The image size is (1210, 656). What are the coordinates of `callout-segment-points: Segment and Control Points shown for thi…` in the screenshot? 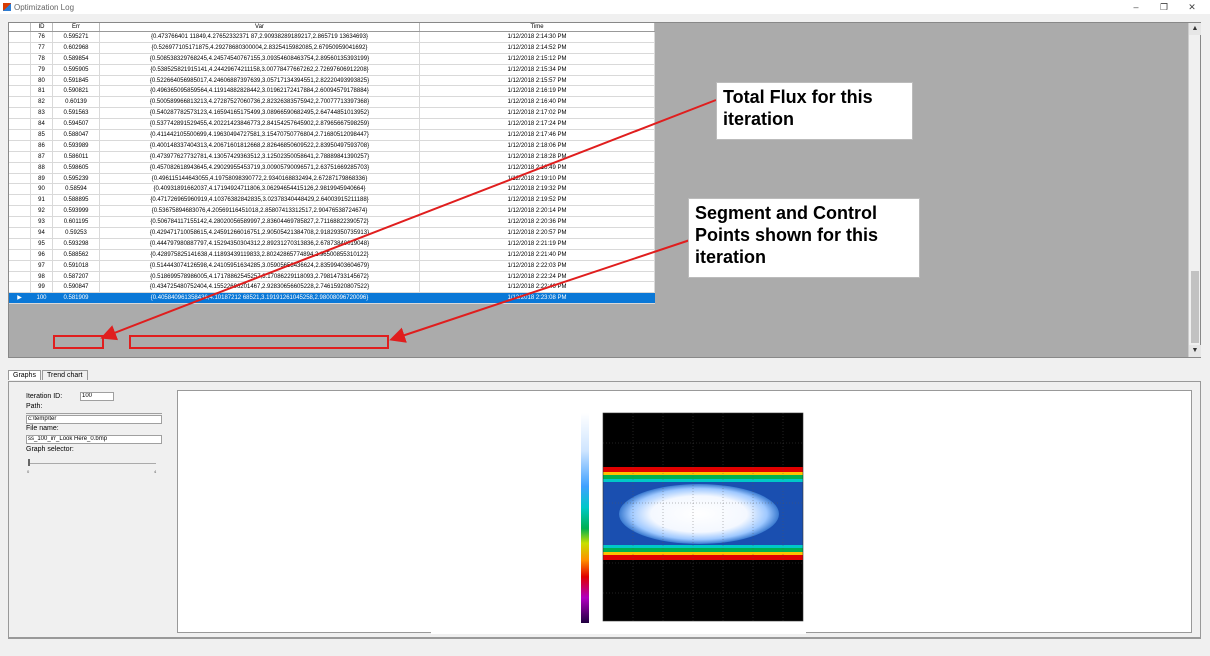 It's located at (804, 238).